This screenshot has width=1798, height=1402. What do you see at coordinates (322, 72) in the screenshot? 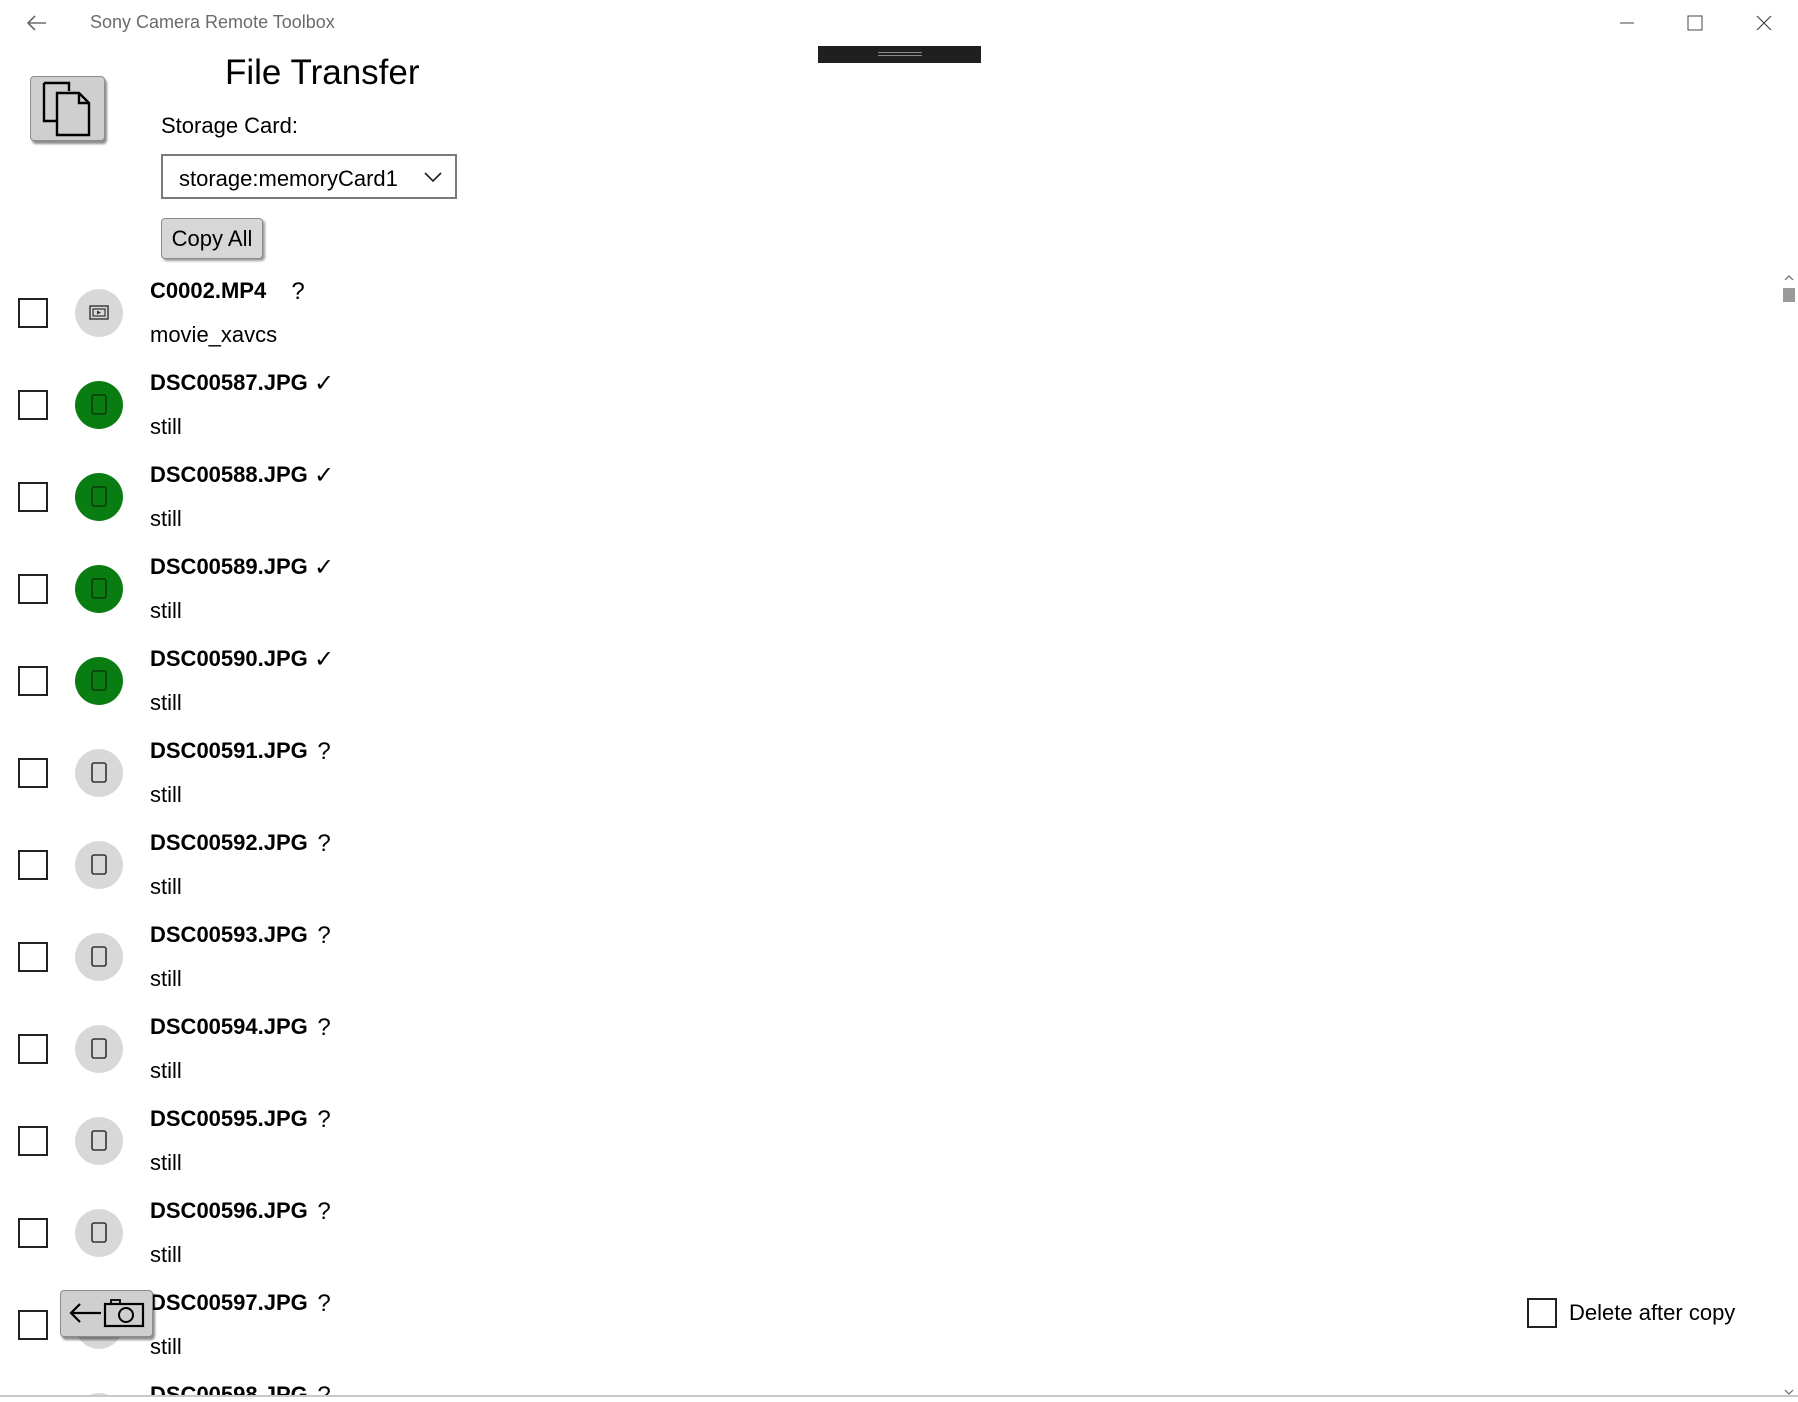
I see `page-title: File Transfer` at bounding box center [322, 72].